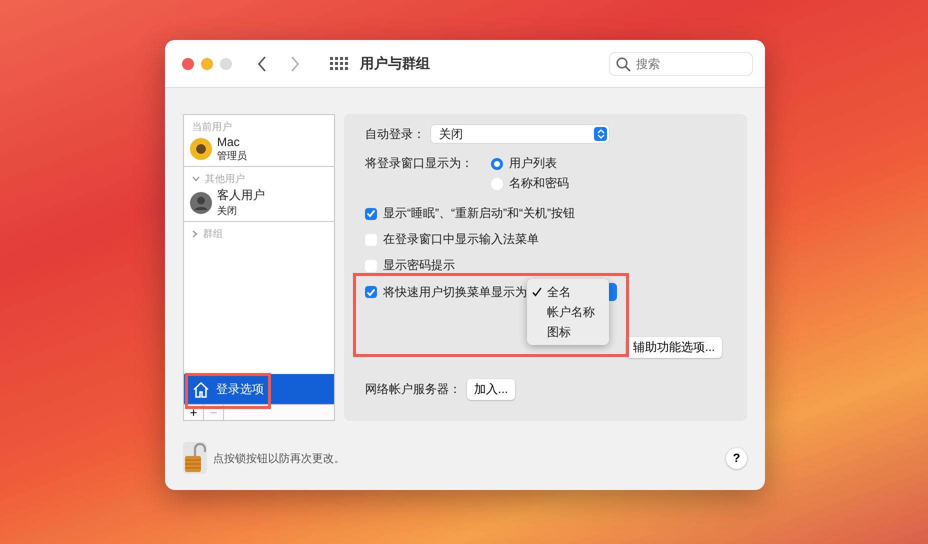 The width and height of the screenshot is (928, 544). I want to click on checkbox-label: 显示“睡眠”、“重新启动”和“关机”按钮, so click(479, 213).